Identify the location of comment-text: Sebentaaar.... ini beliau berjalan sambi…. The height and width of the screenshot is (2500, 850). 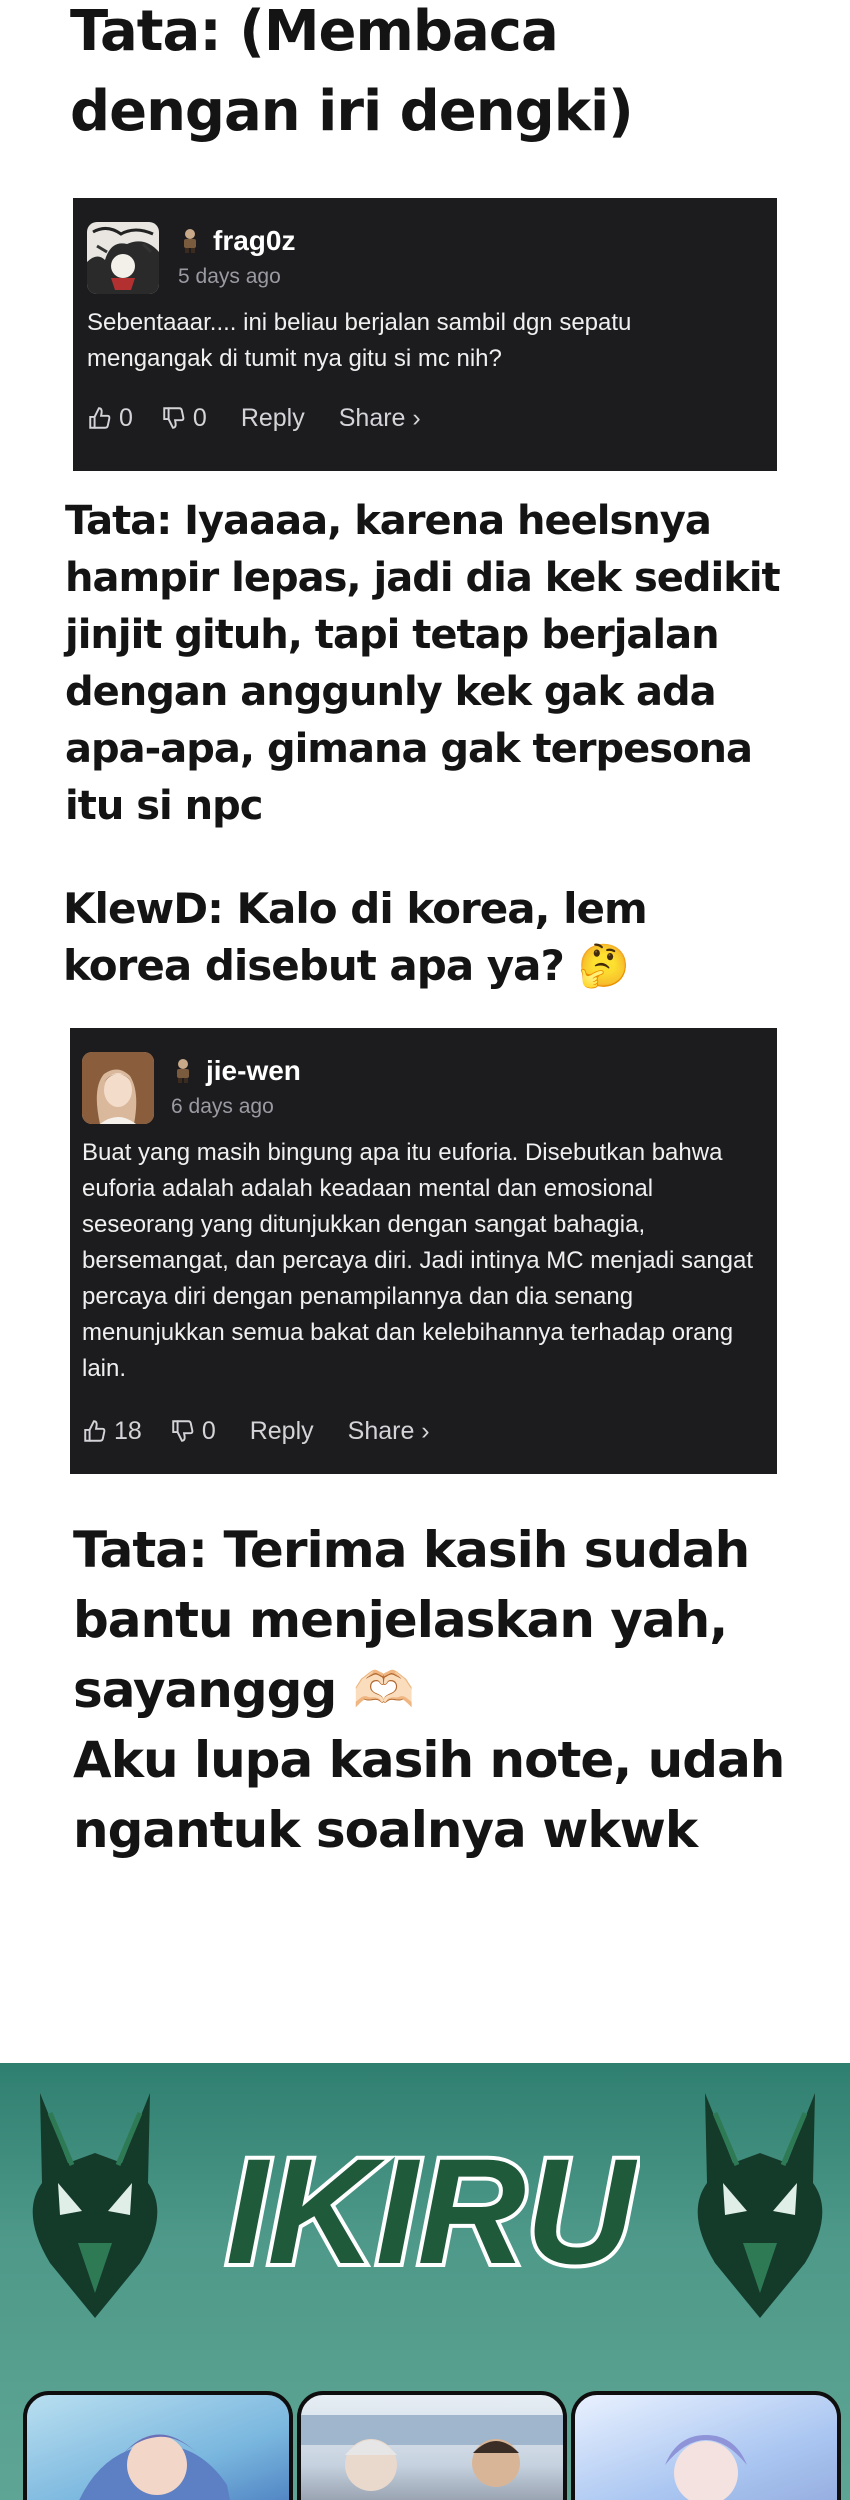
(359, 340).